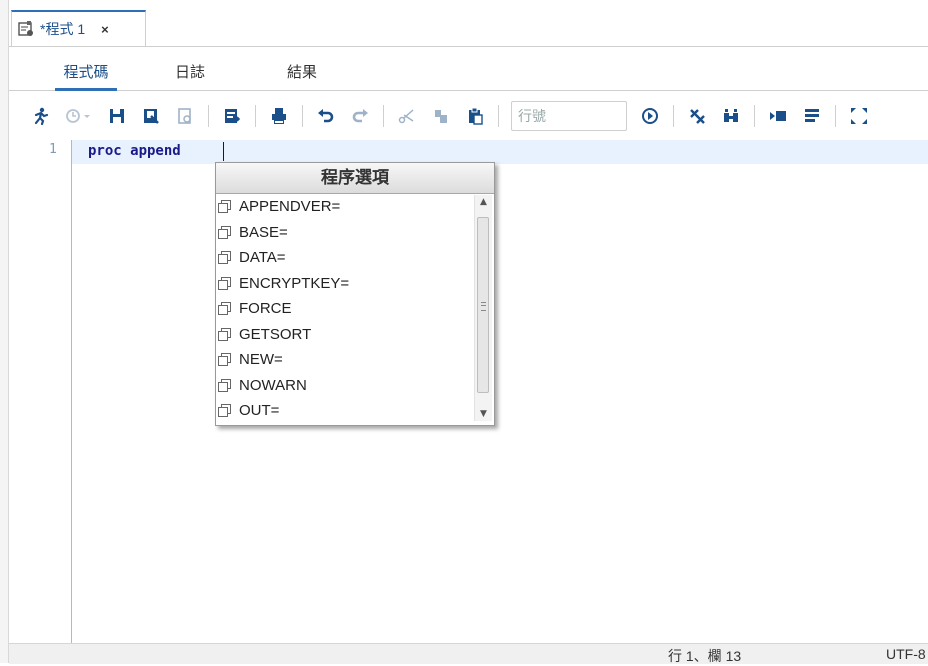 Image resolution: width=928 pixels, height=666 pixels. I want to click on scroll-down-icon: ▼, so click(483, 414).